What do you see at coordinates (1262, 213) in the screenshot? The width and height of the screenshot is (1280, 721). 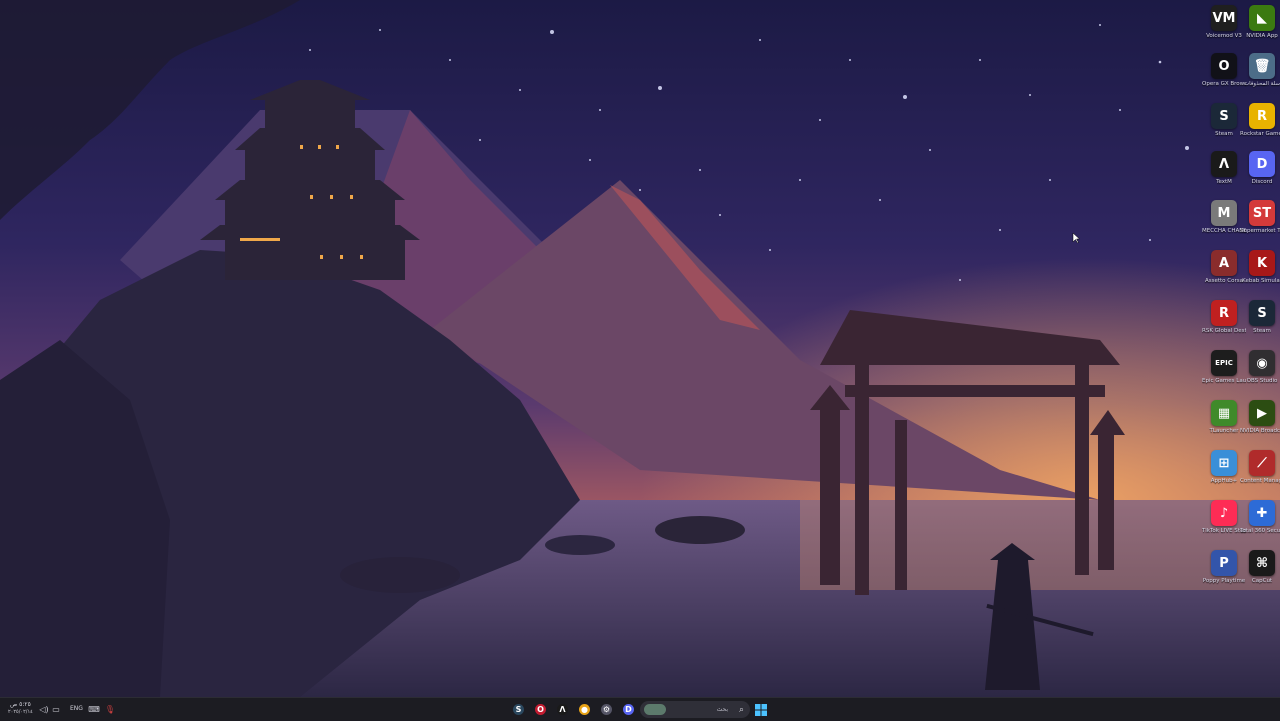 I see `supermarket-together-icon: ST` at bounding box center [1262, 213].